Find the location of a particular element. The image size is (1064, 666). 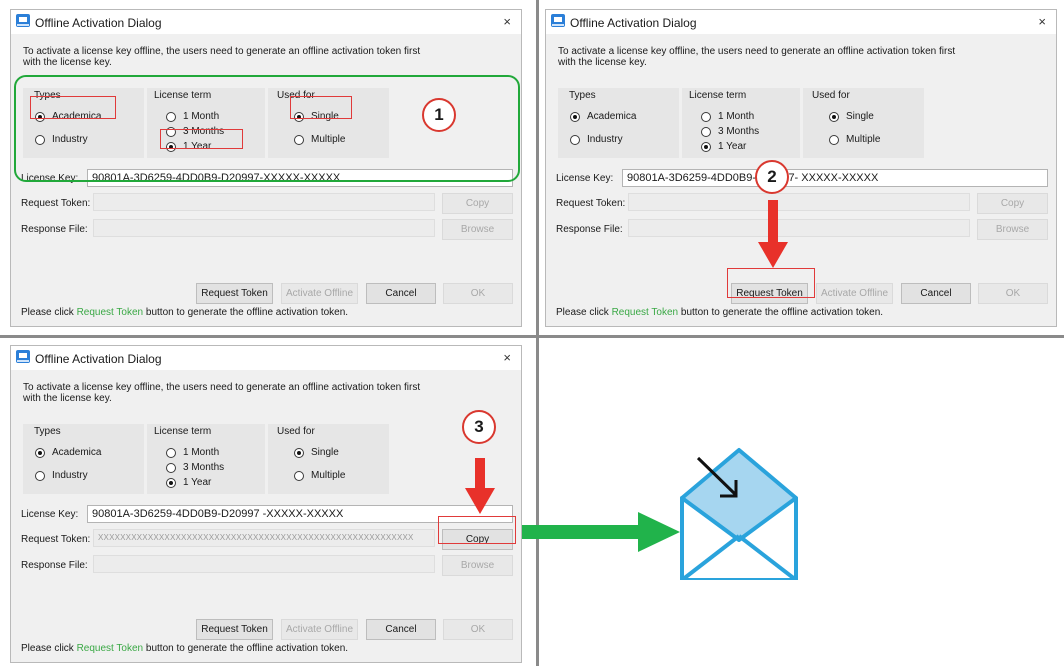

highlight-request-token is located at coordinates (771, 283).